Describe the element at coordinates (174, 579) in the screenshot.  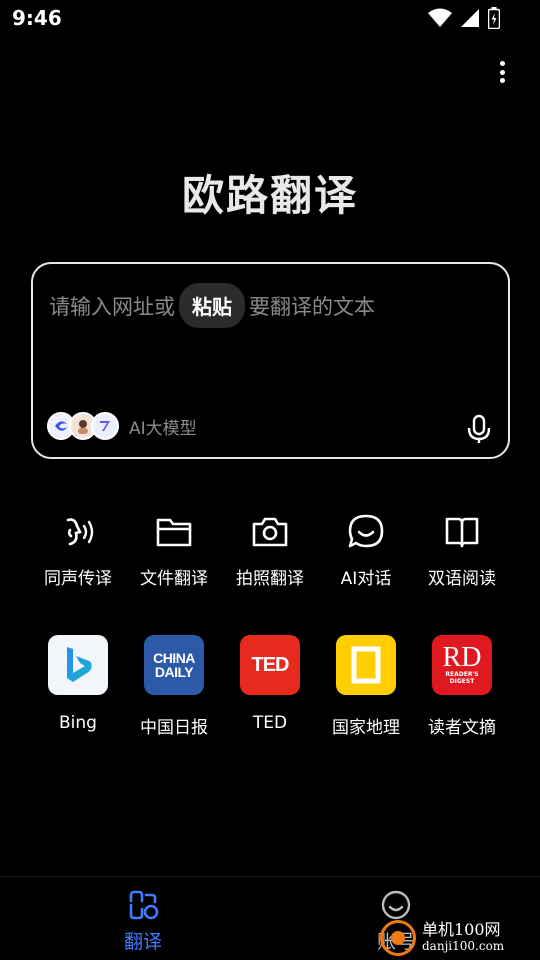
I see `feature-label: 文件翻译` at that location.